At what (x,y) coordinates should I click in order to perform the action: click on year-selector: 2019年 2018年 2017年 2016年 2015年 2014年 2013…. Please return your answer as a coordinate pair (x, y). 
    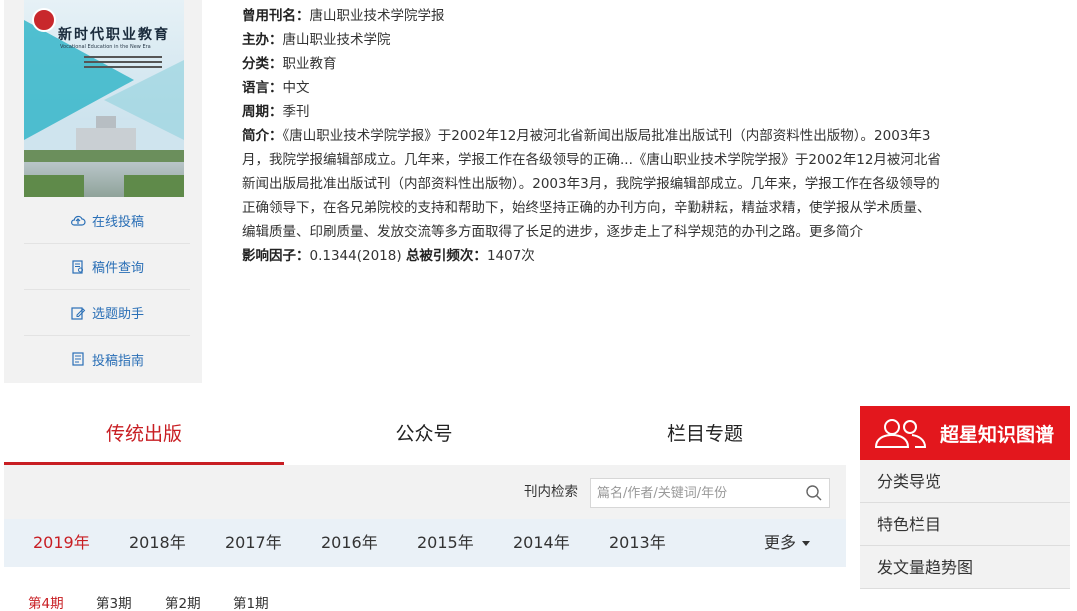
    Looking at the image, I should click on (425, 543).